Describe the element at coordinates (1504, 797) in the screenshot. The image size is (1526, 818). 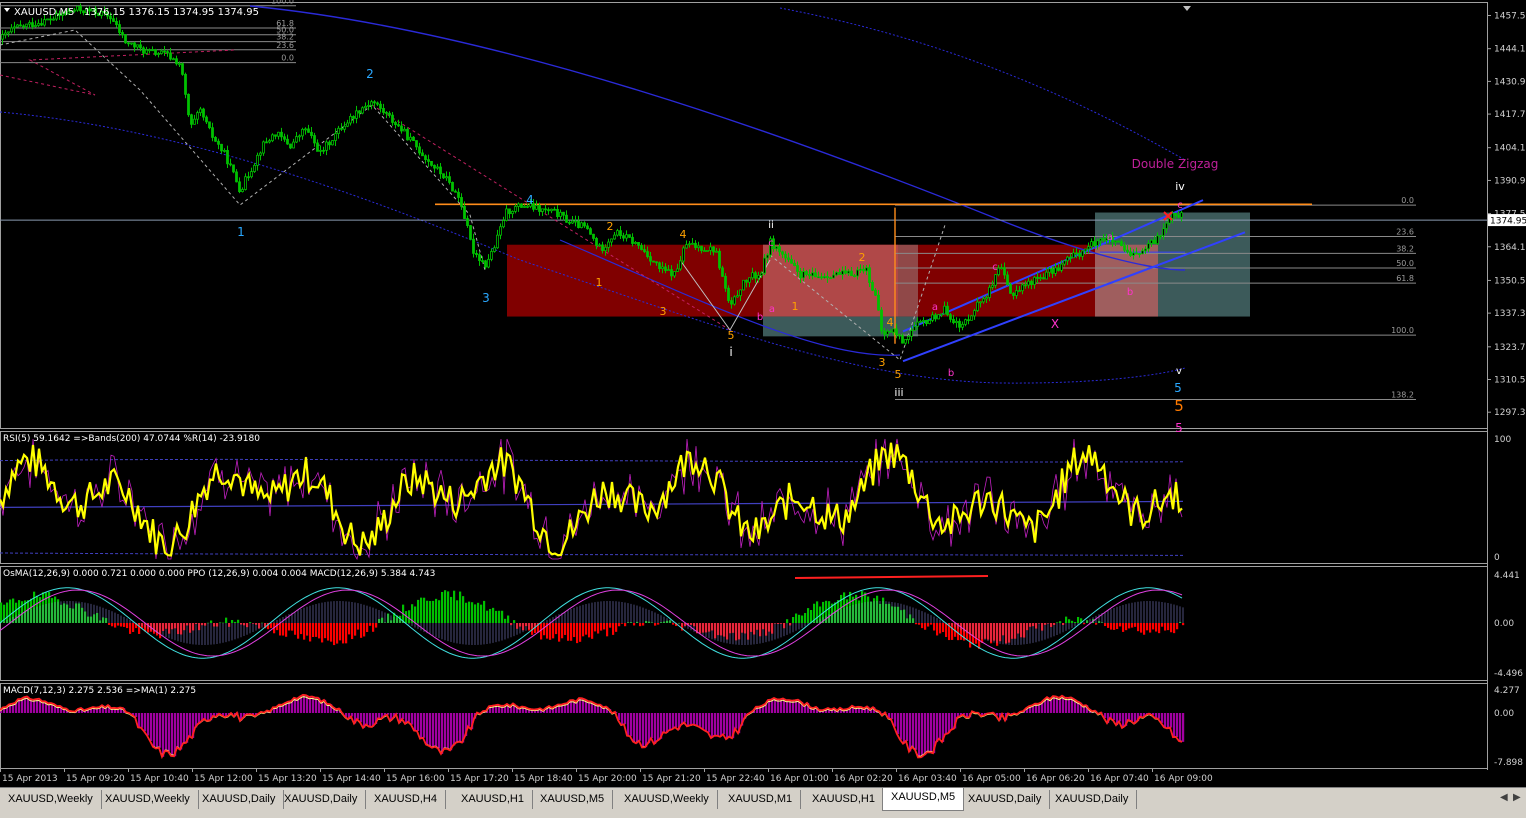
I see `tab-scroll-left-icon: ◀` at that location.